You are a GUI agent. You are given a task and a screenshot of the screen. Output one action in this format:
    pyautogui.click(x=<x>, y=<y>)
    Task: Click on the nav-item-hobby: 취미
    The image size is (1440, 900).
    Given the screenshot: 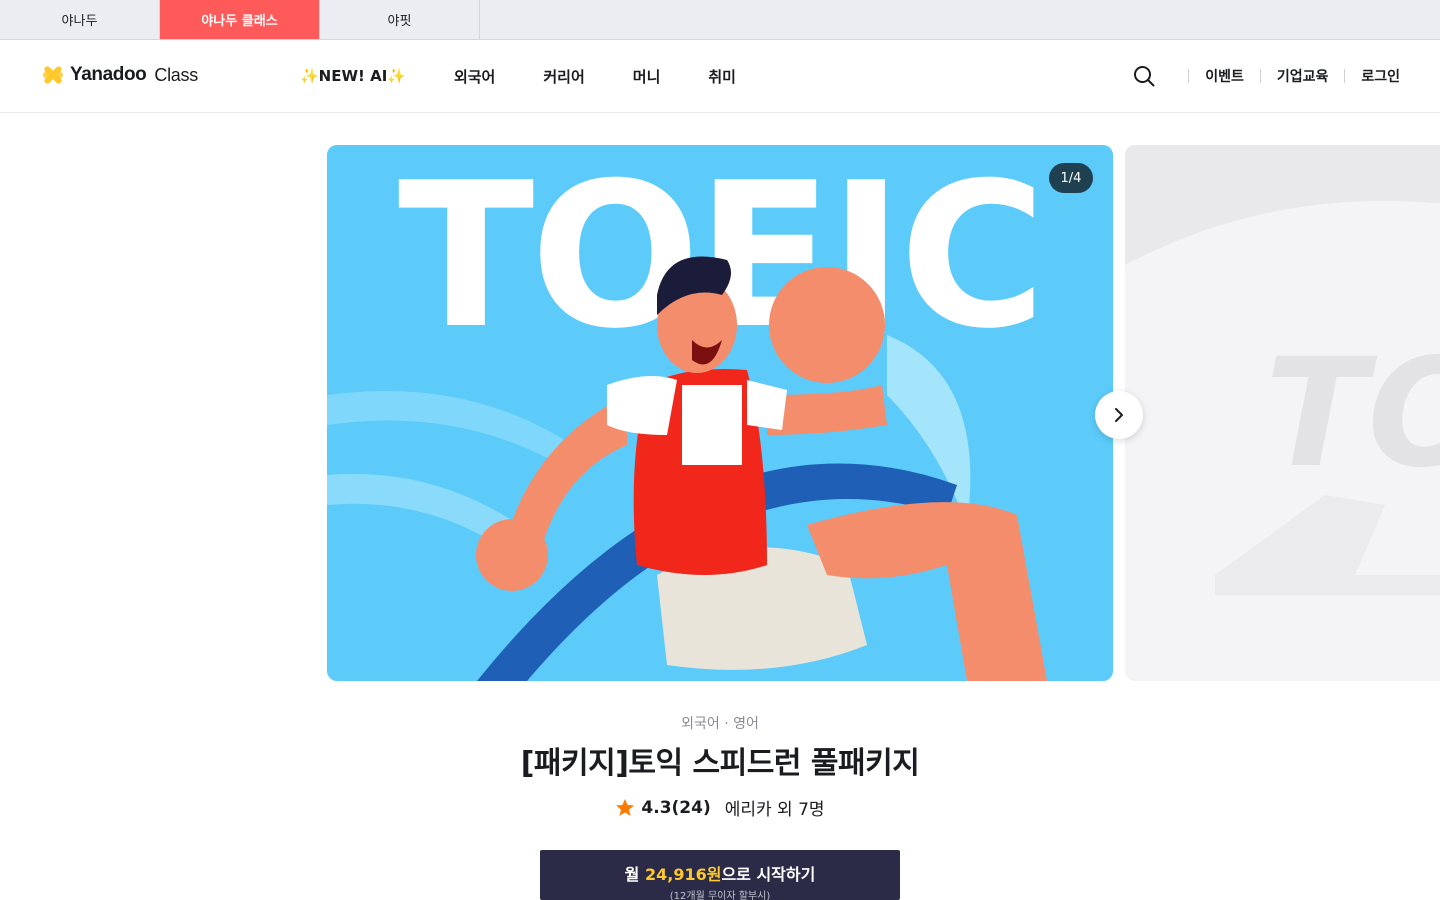 What is the action you would take?
    pyautogui.click(x=722, y=76)
    